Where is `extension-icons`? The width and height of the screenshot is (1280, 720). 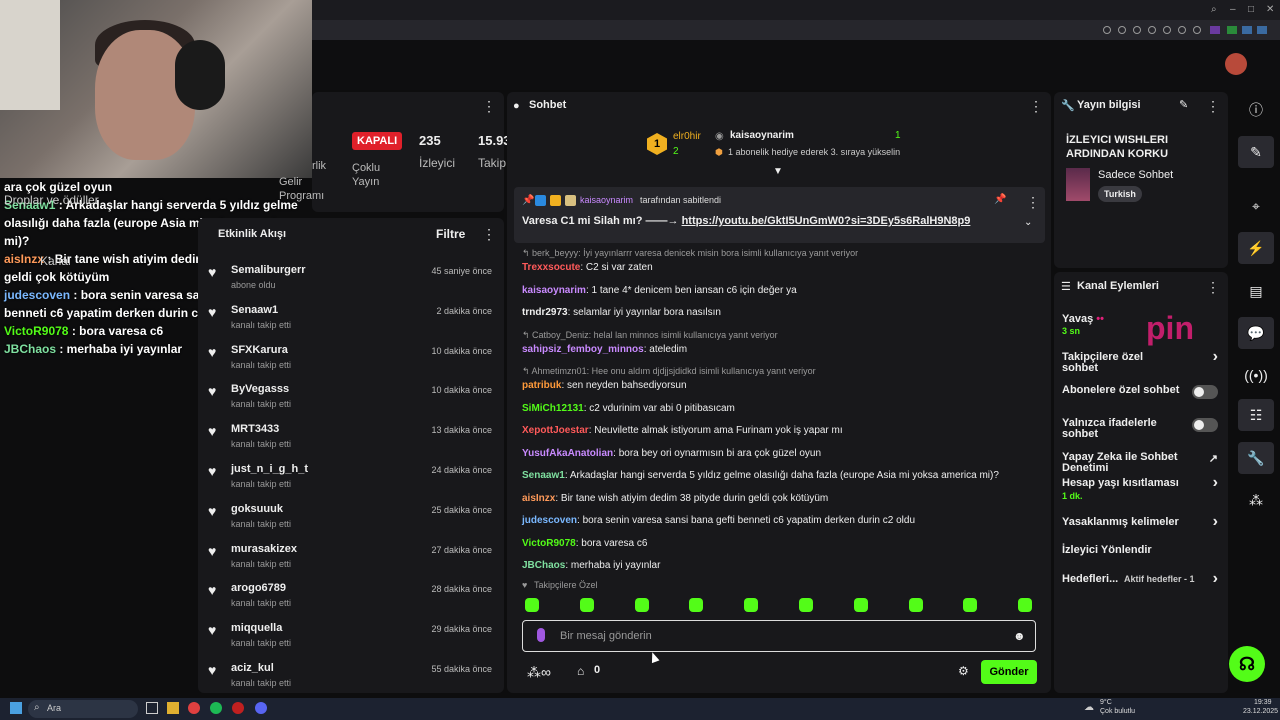
extension-icons is located at coordinates (1187, 30).